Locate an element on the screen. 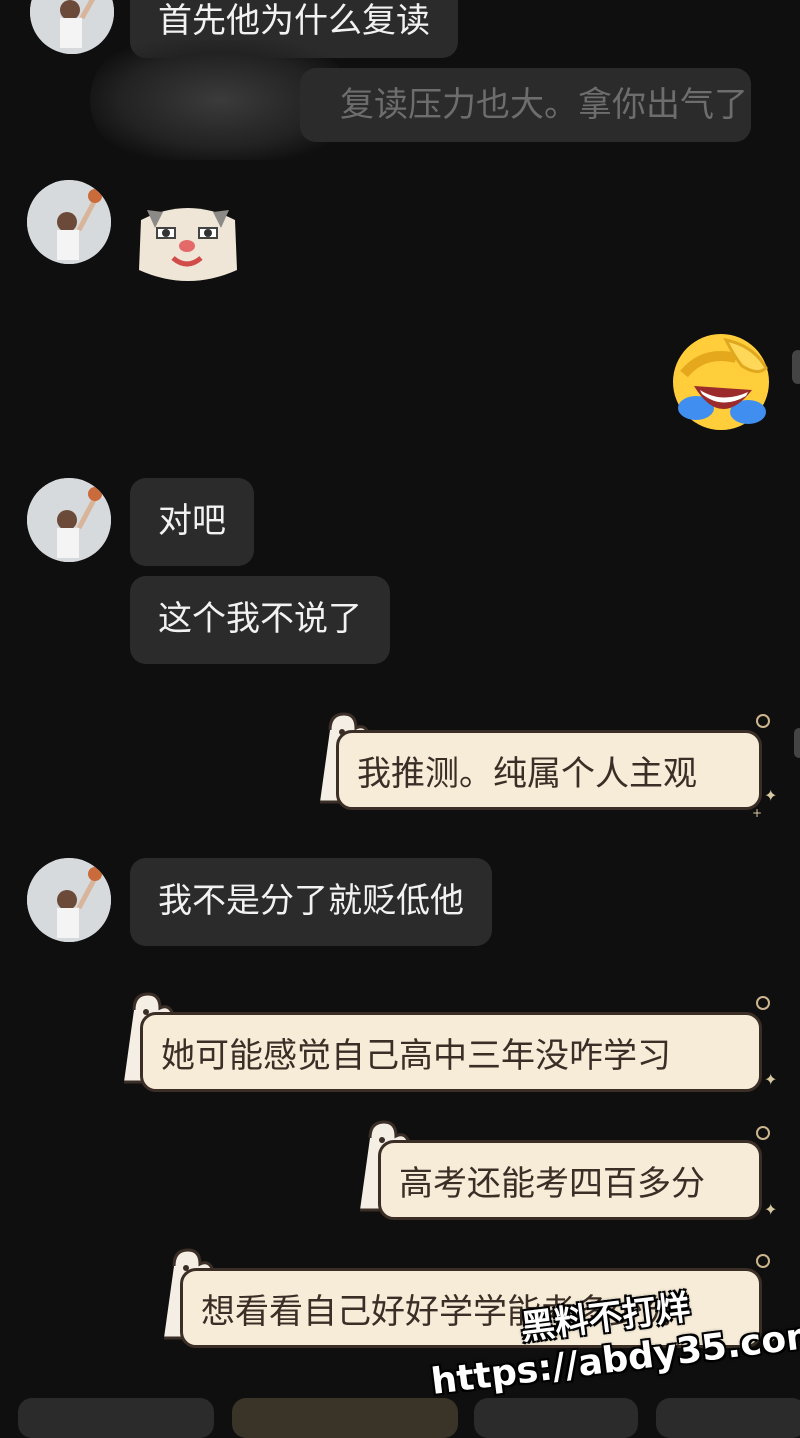  message-text: 高考还能考四百多分 is located at coordinates (552, 1183).